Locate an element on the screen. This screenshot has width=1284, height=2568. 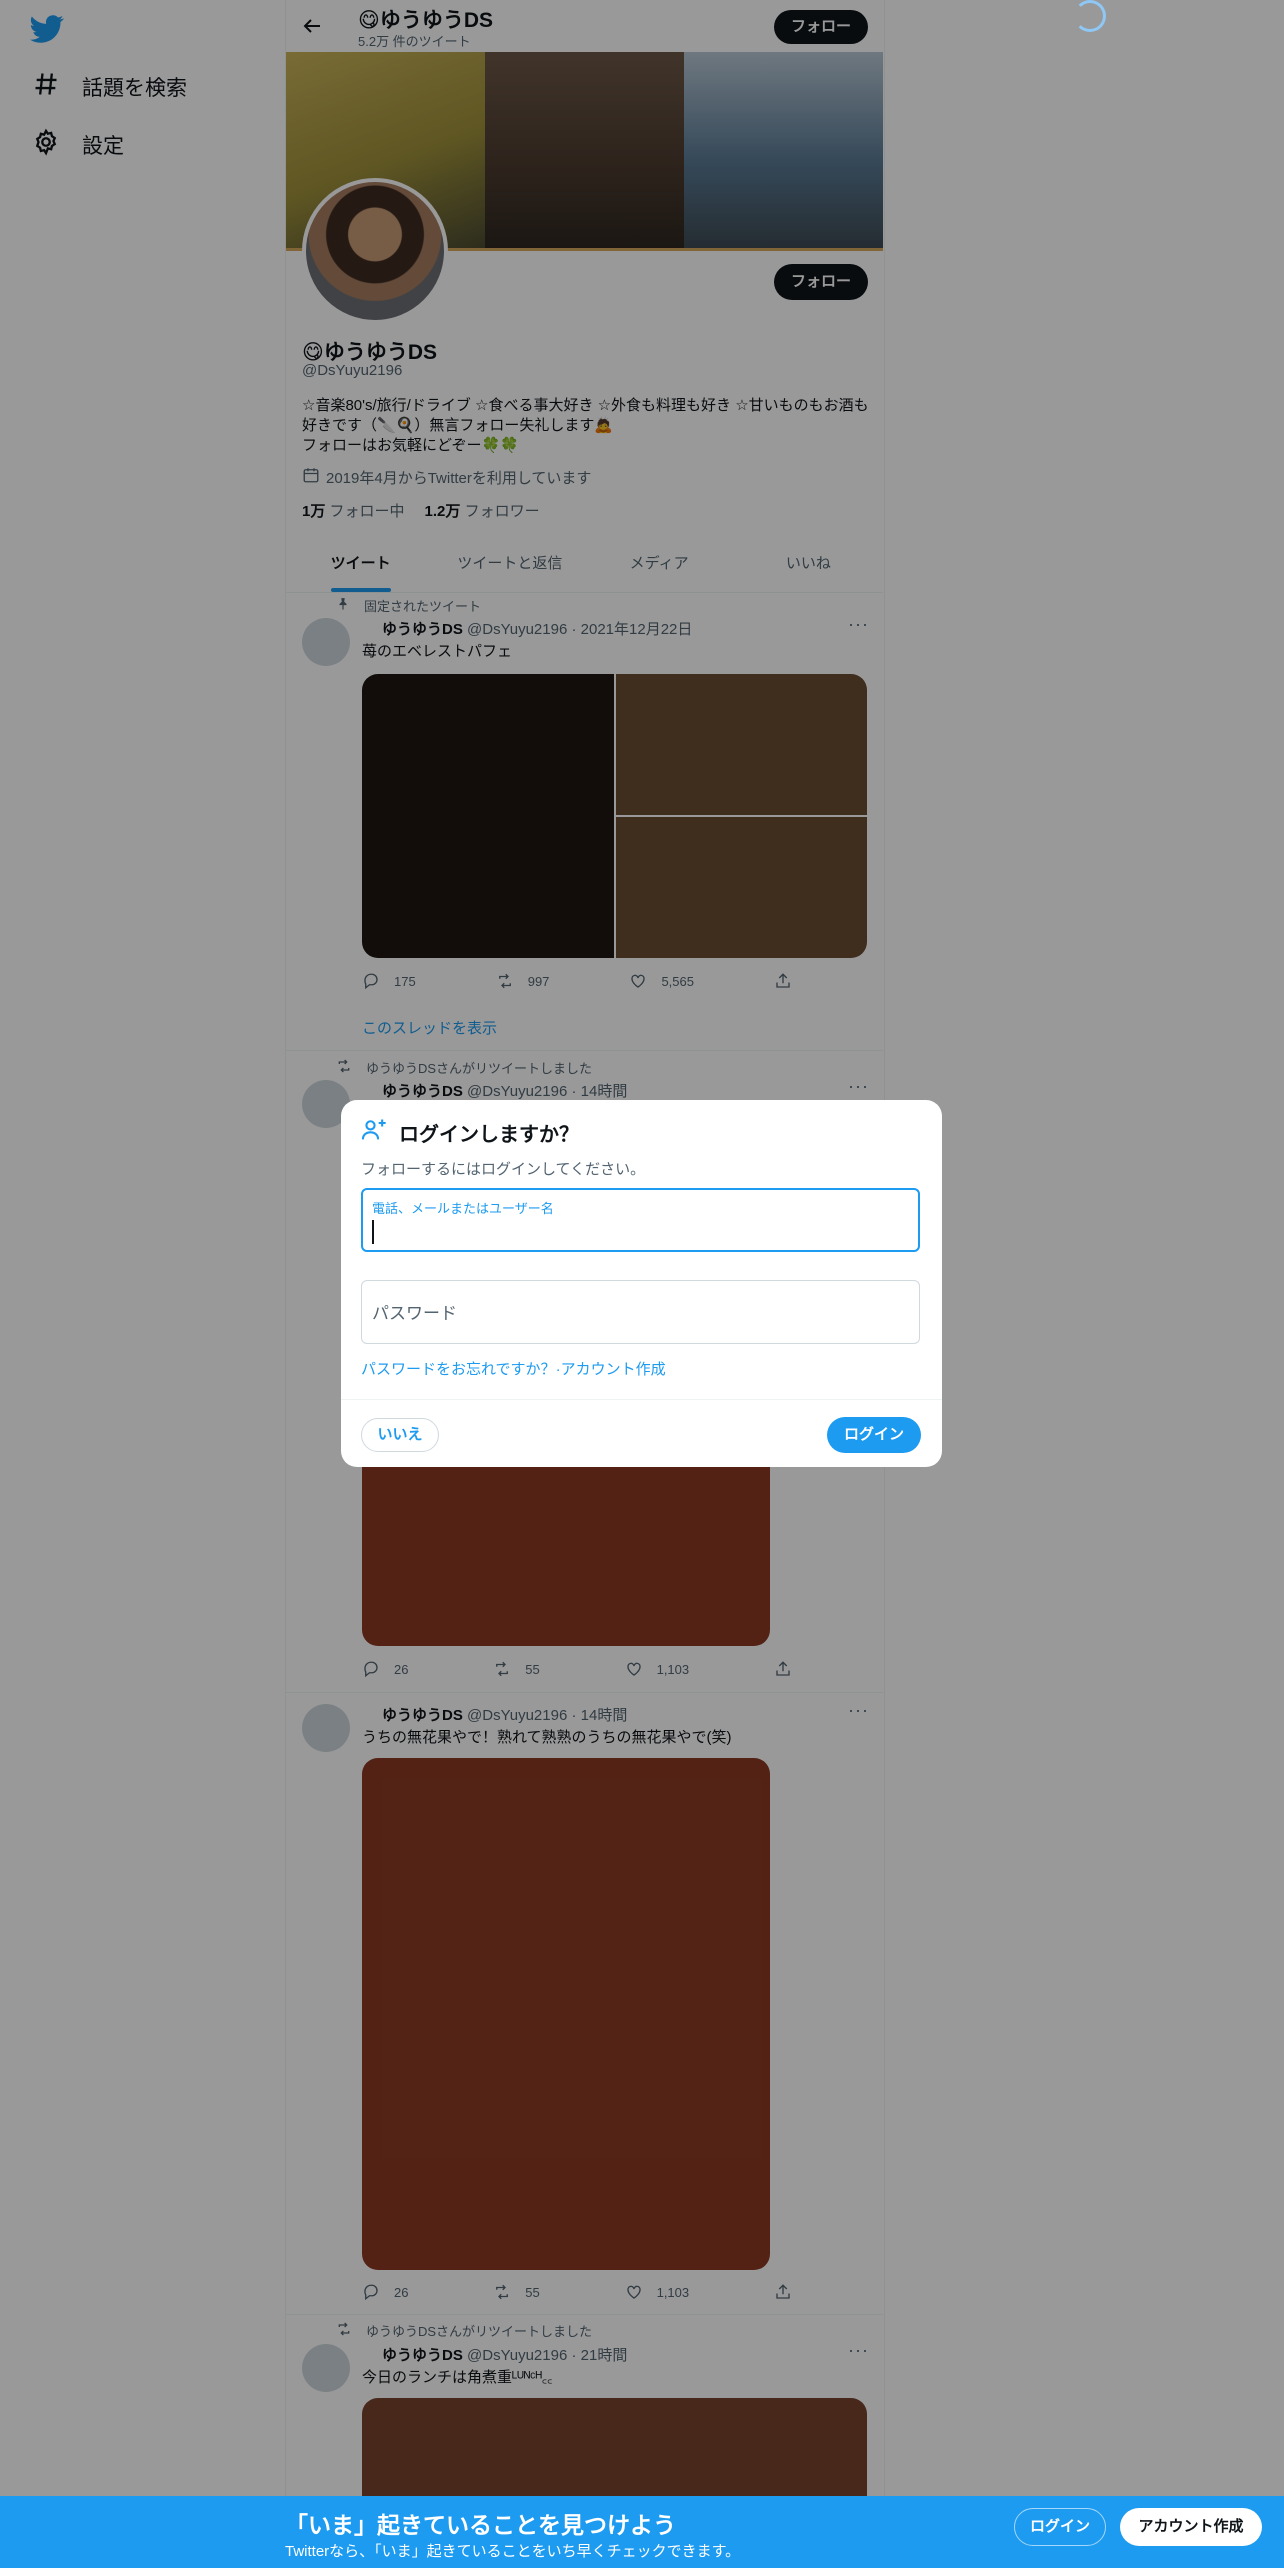
signup-link: アカウント作成 is located at coordinates (613, 1369).